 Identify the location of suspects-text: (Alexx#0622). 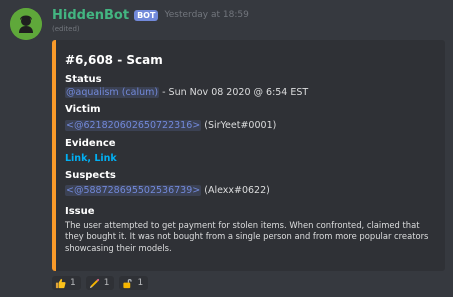
(235, 190).